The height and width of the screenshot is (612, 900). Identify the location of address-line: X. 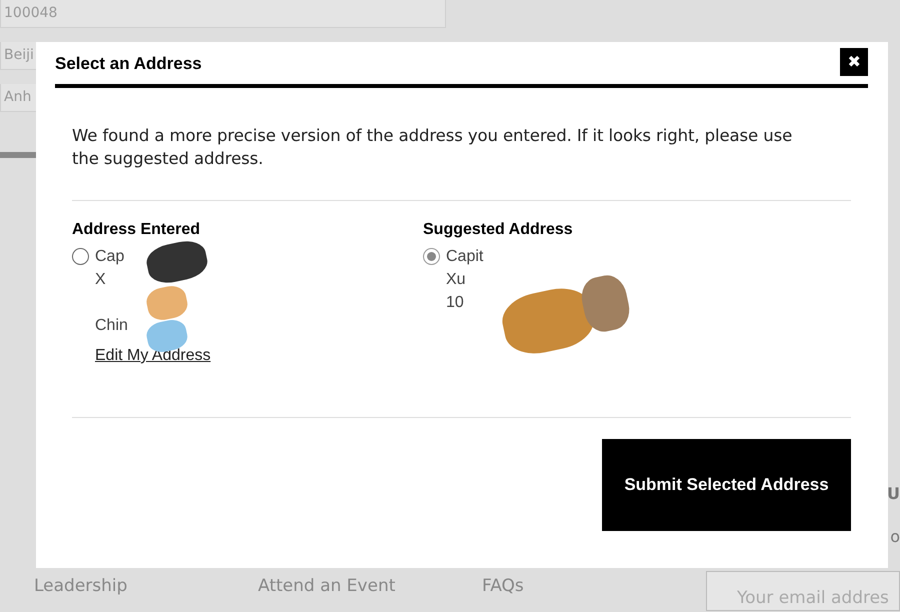
(100, 280).